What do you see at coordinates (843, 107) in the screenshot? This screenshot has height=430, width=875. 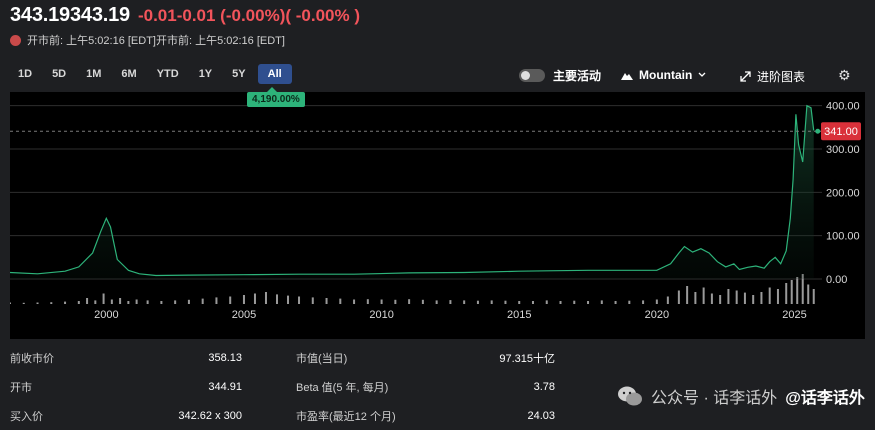 I see `y-tick-label: 400.00` at bounding box center [843, 107].